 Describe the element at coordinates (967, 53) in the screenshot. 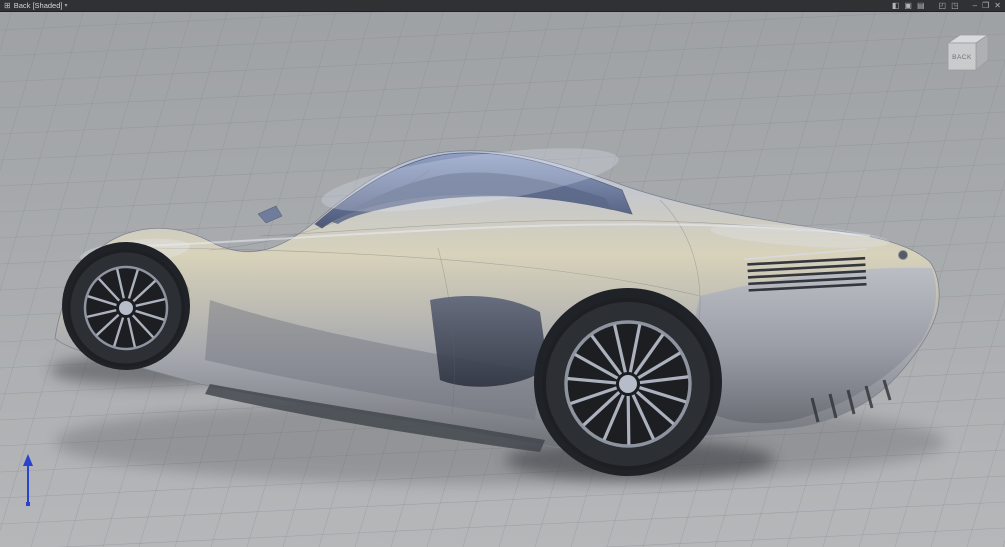

I see `view-cube: BACK` at that location.